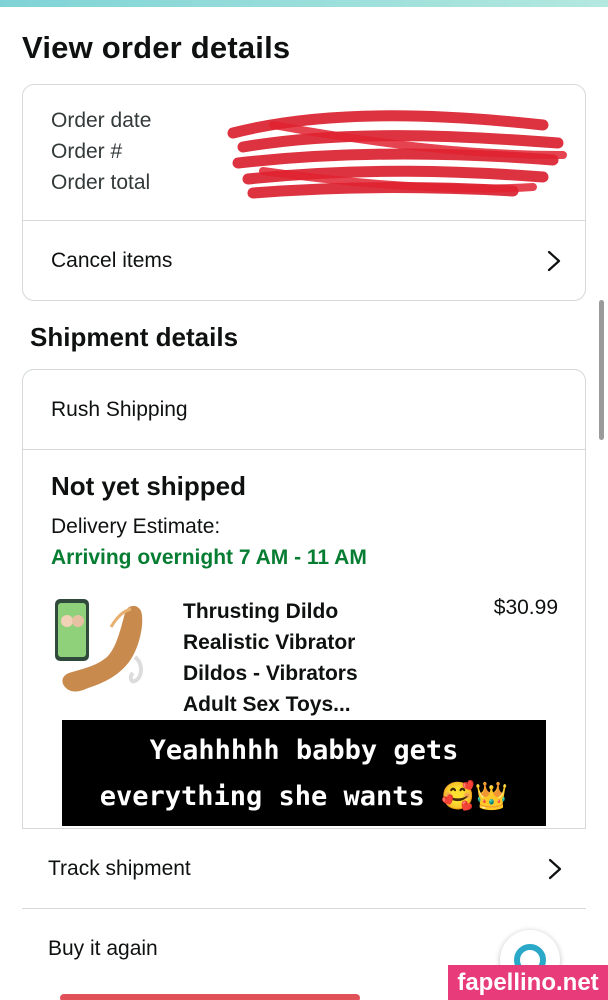 The height and width of the screenshot is (1000, 608). What do you see at coordinates (156, 47) in the screenshot?
I see `page-title: View order details` at bounding box center [156, 47].